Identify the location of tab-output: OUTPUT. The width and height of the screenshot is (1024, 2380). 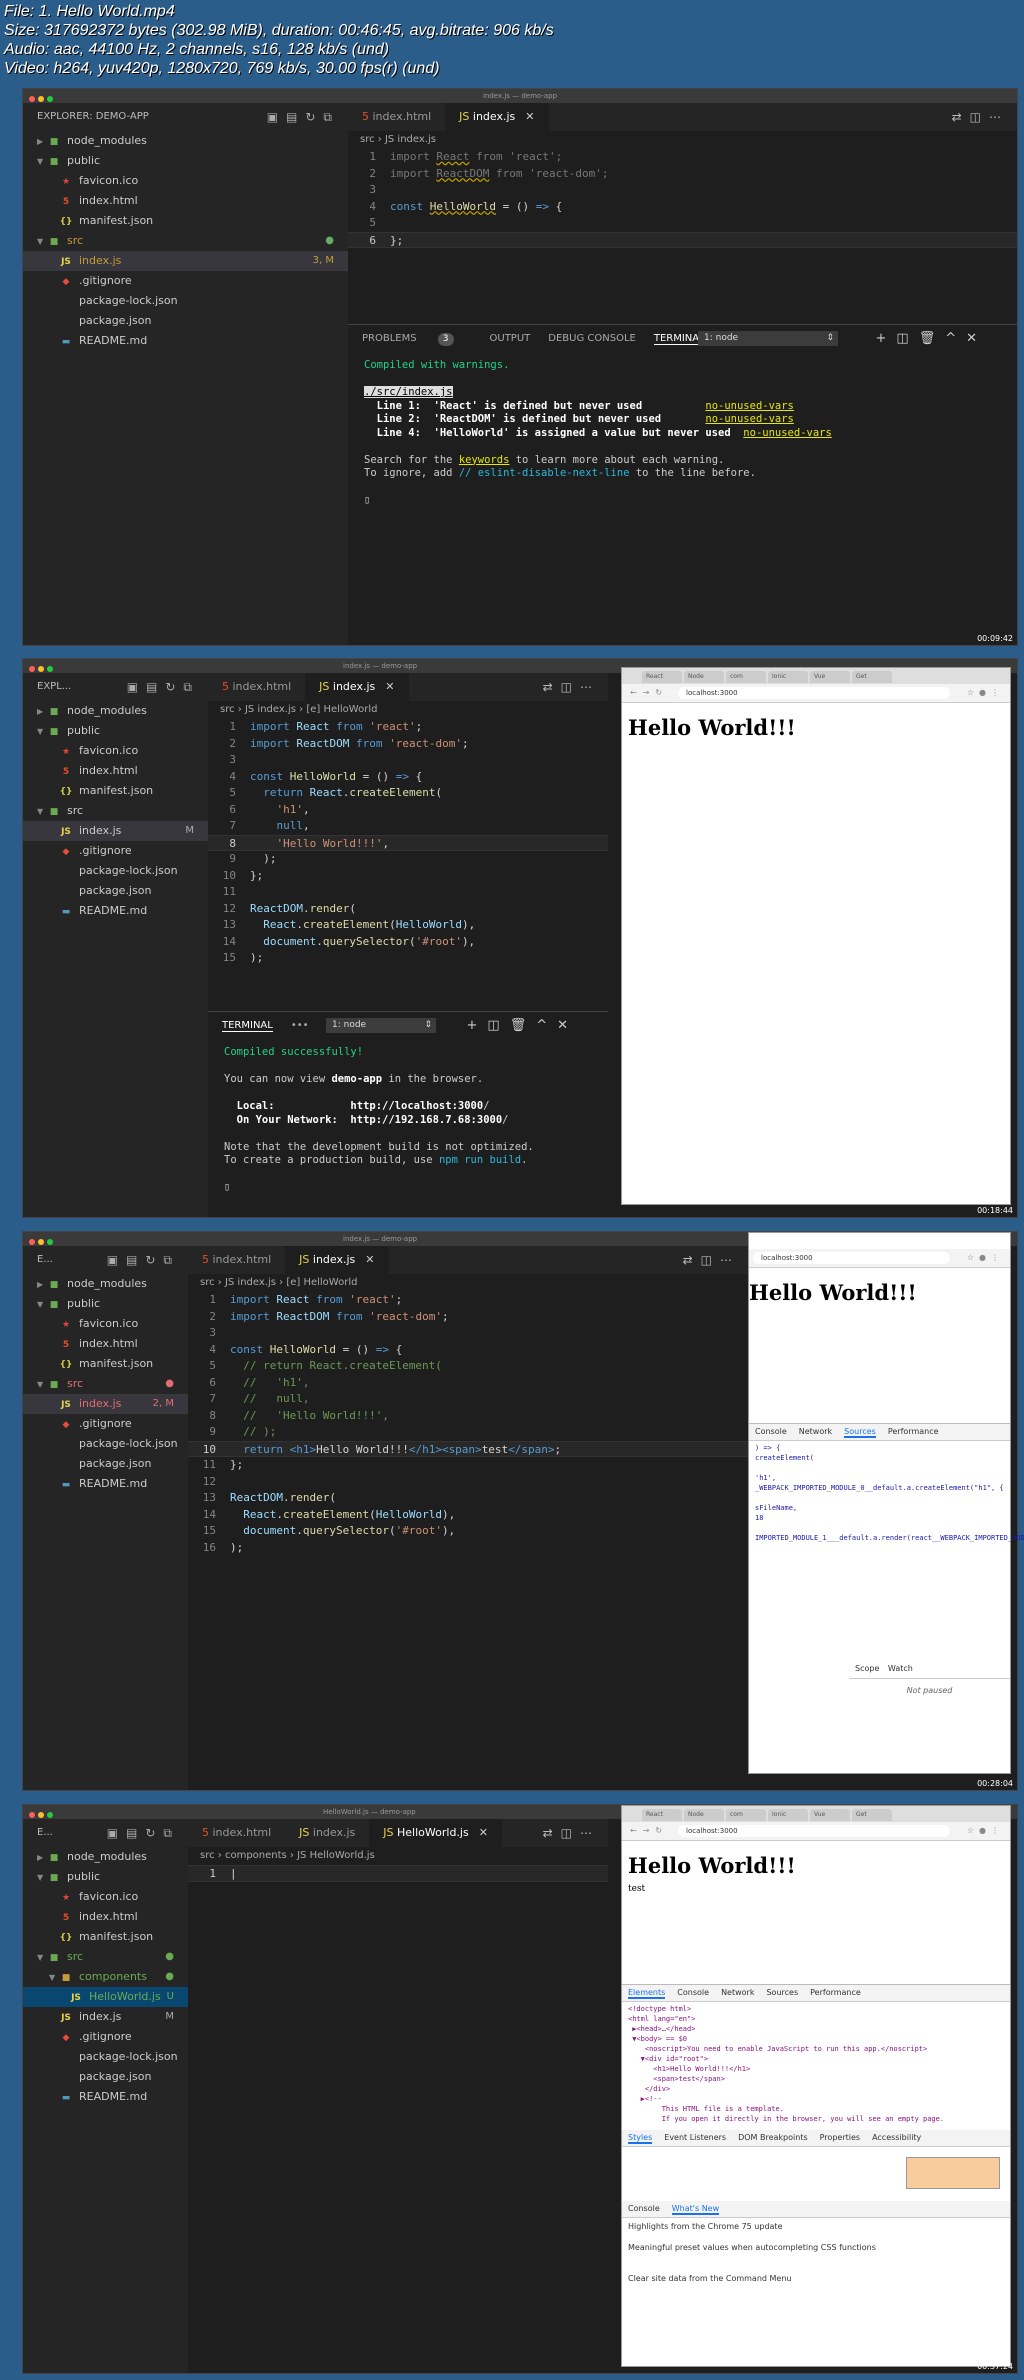
(510, 338).